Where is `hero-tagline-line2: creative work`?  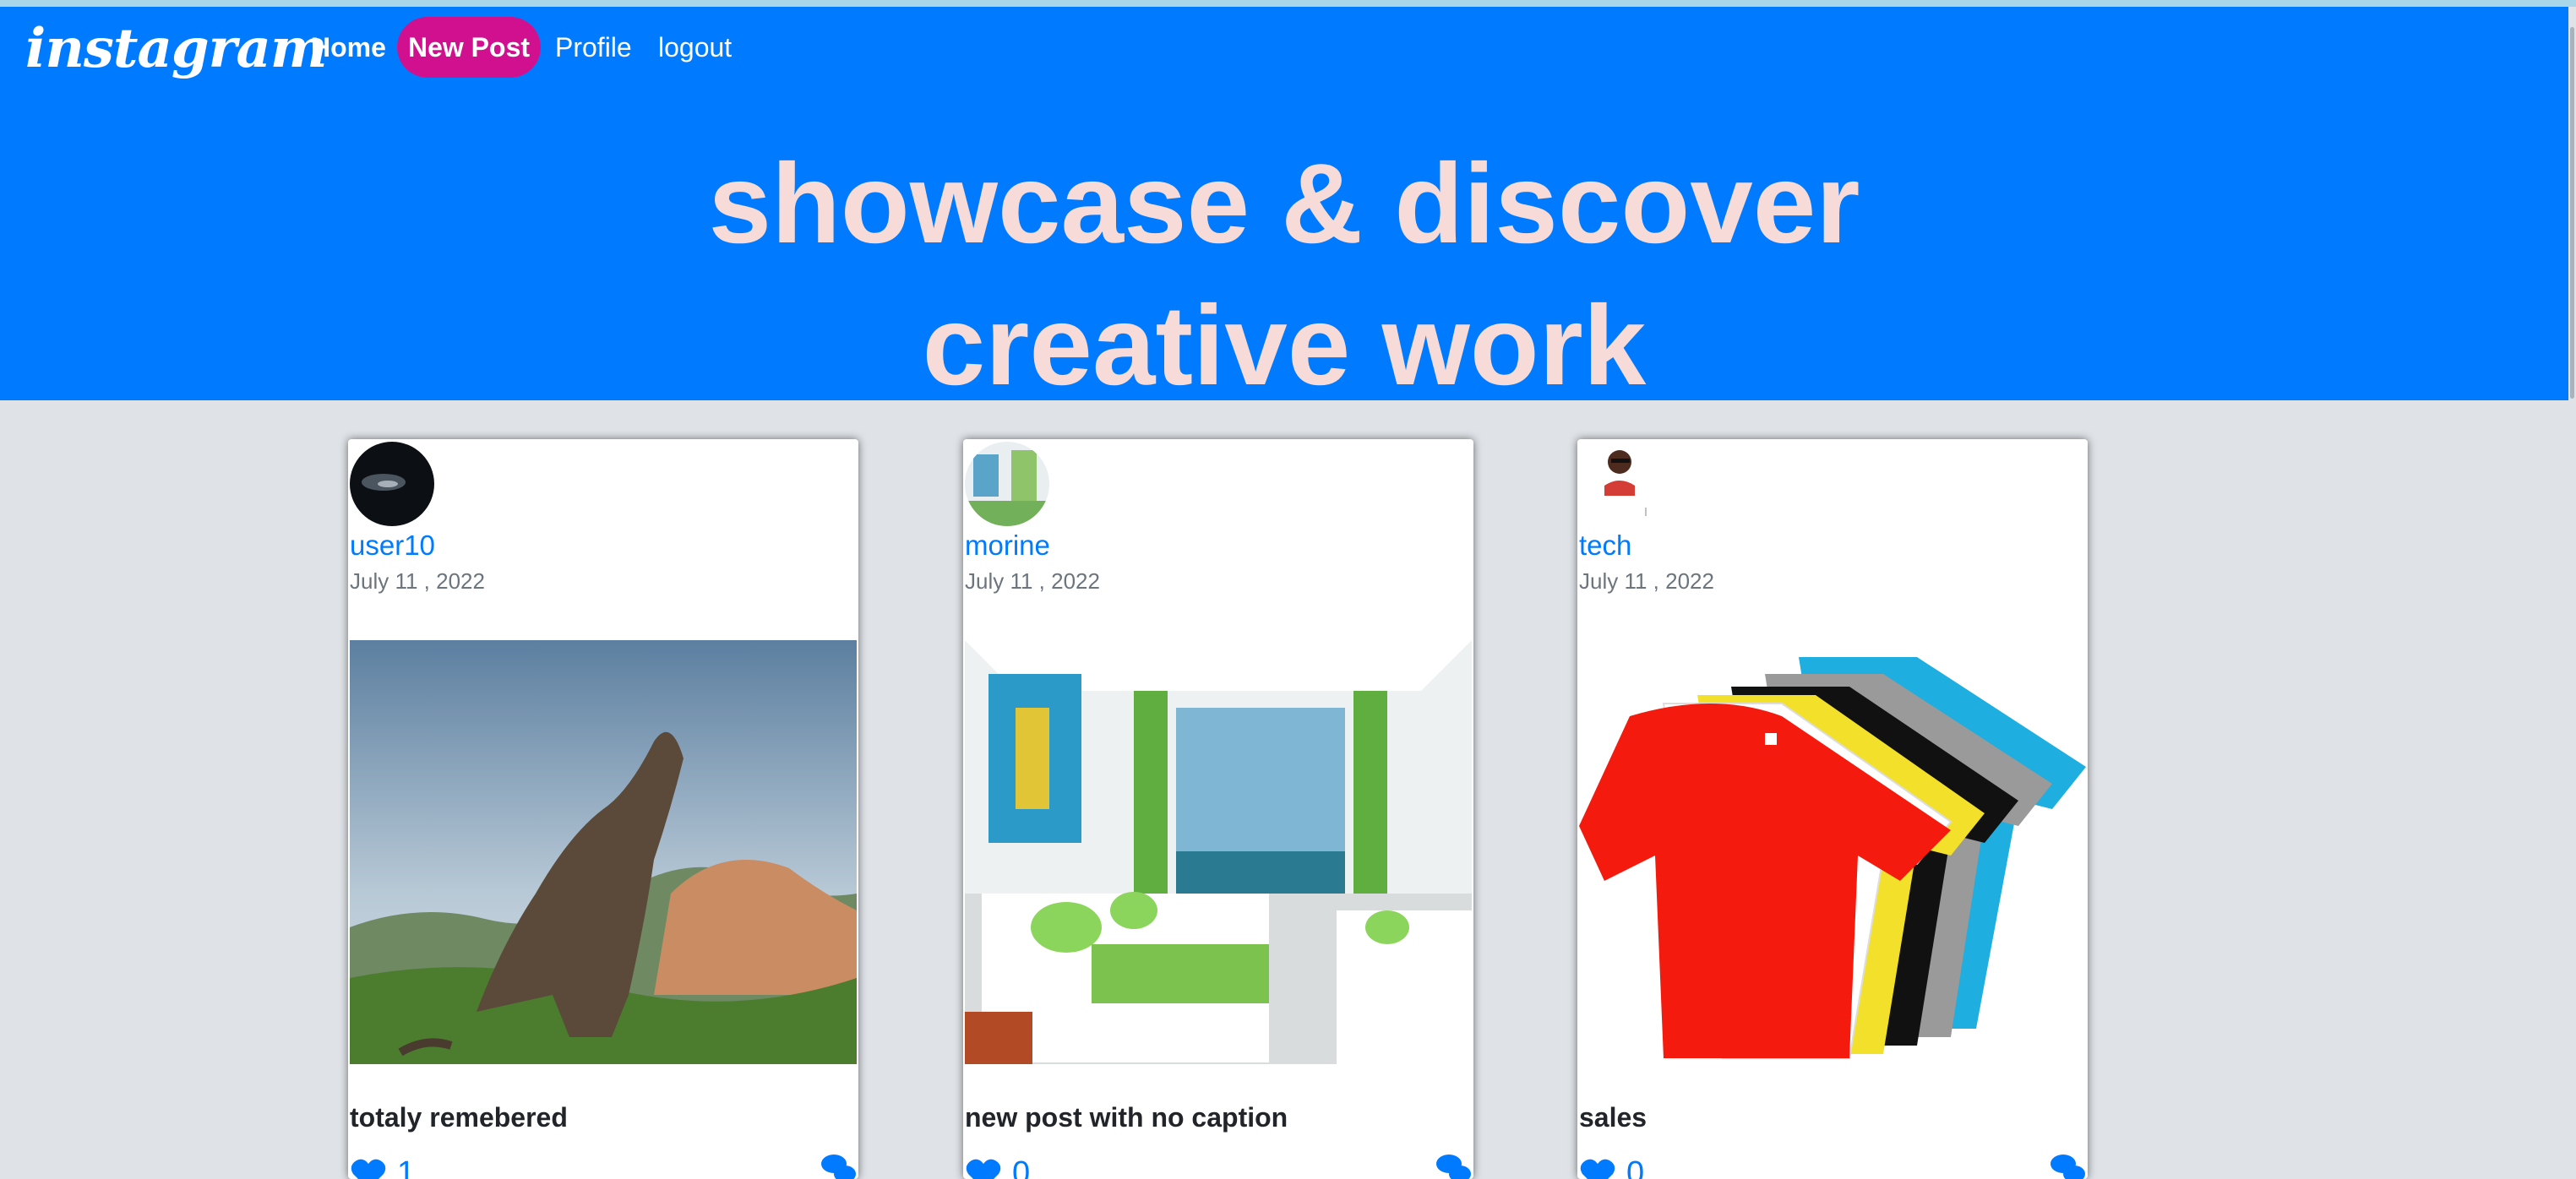 hero-tagline-line2: creative work is located at coordinates (1284, 346).